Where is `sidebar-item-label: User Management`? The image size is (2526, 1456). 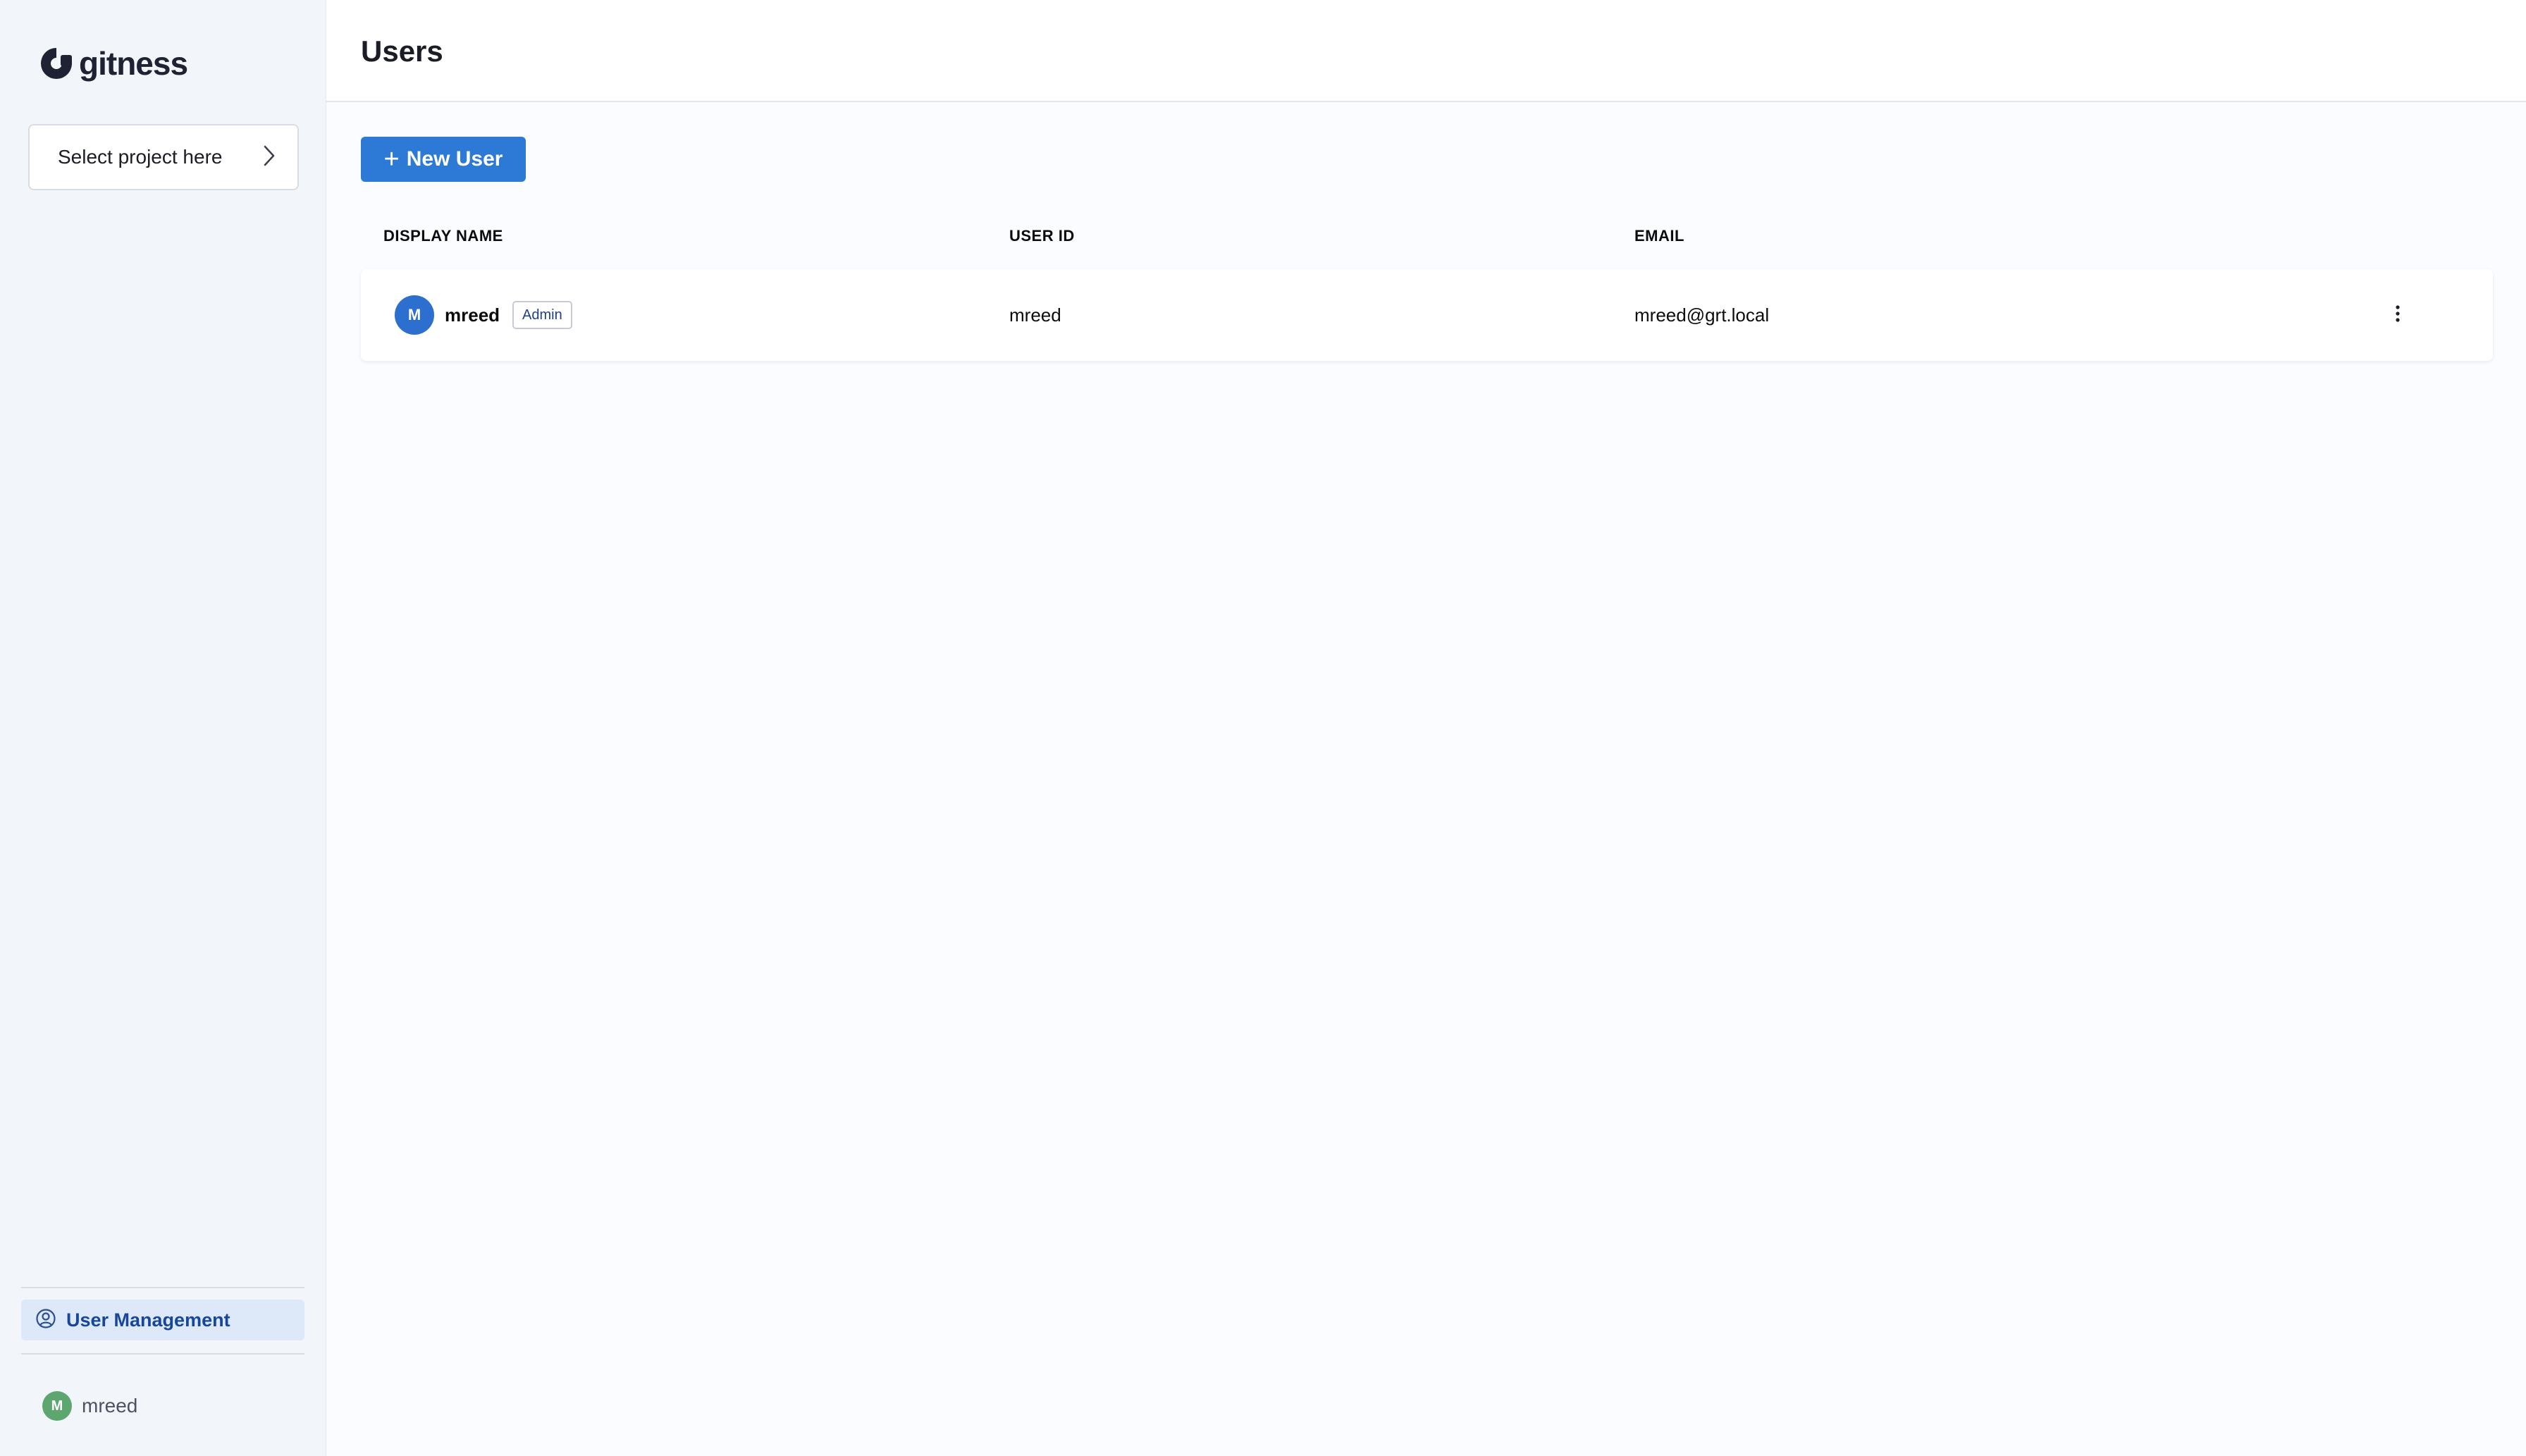
sidebar-item-label: User Management is located at coordinates (148, 1320).